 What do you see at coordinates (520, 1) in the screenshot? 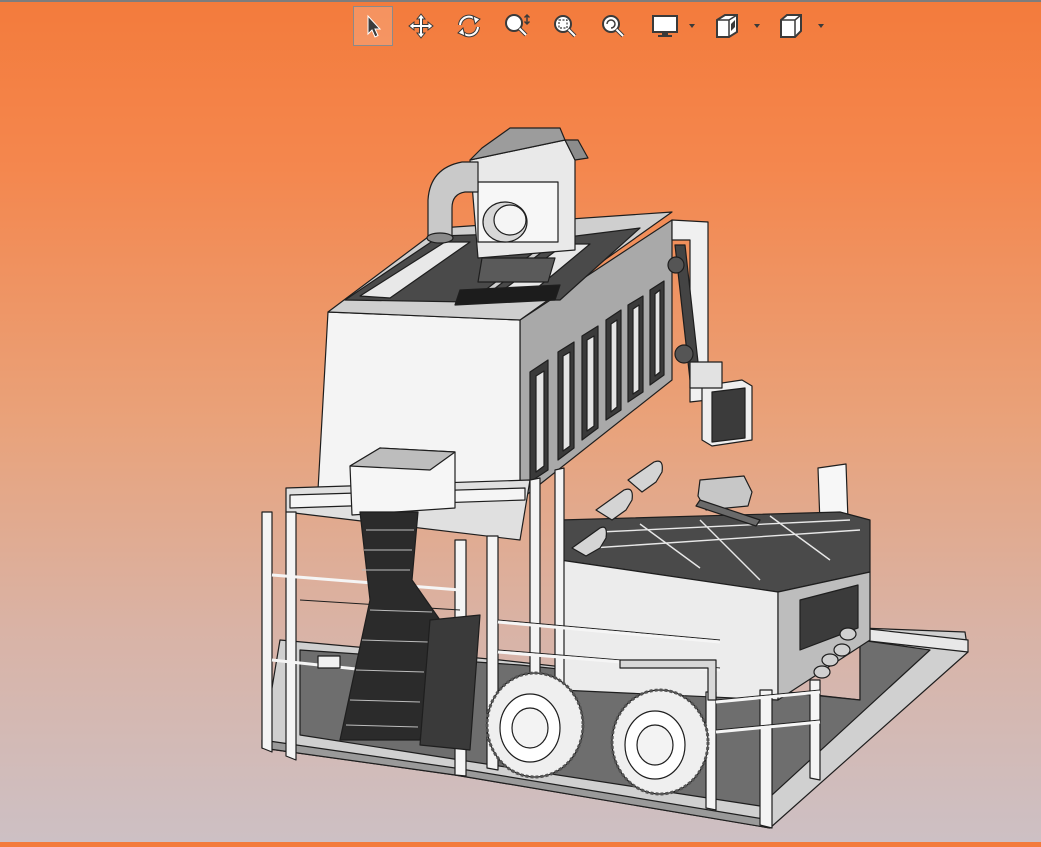
I see `window-top-border` at bounding box center [520, 1].